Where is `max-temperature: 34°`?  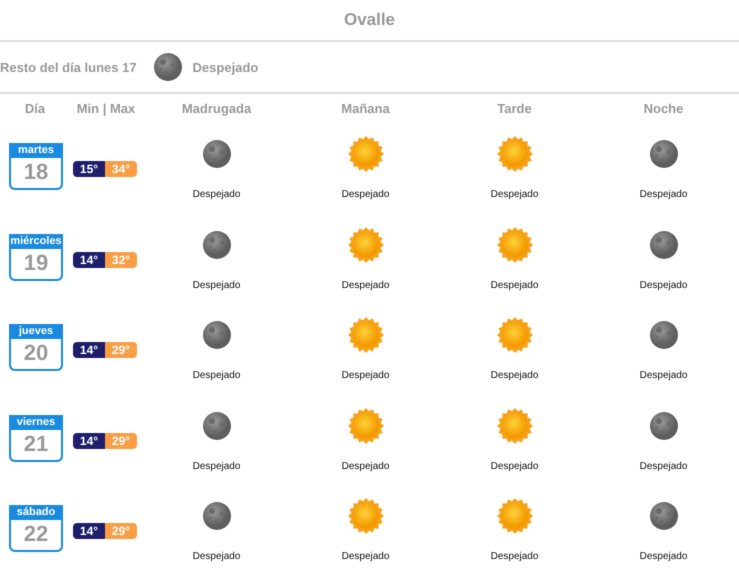
max-temperature: 34° is located at coordinates (121, 169).